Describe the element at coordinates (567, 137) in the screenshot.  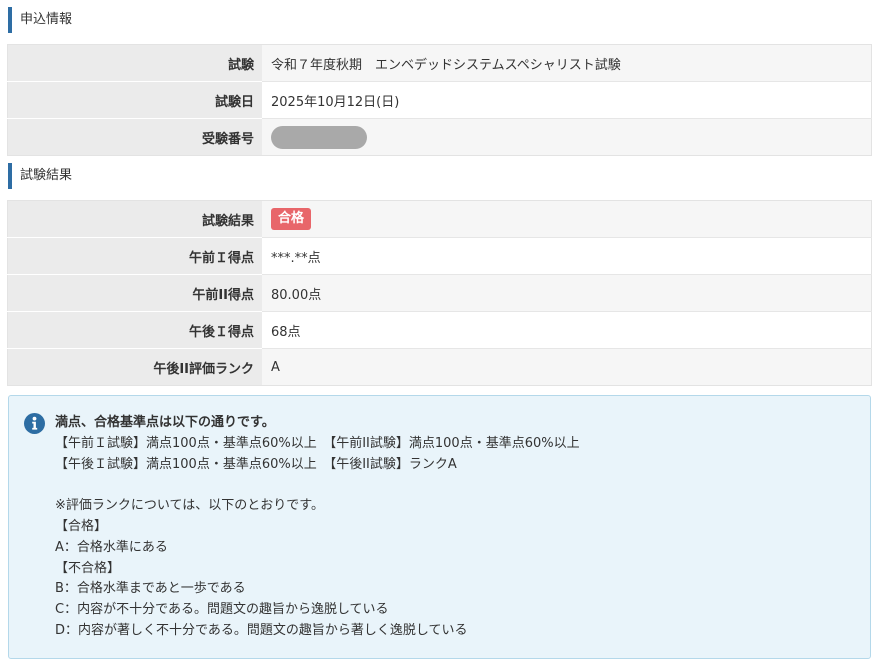
I see `examinee-number-cell` at that location.